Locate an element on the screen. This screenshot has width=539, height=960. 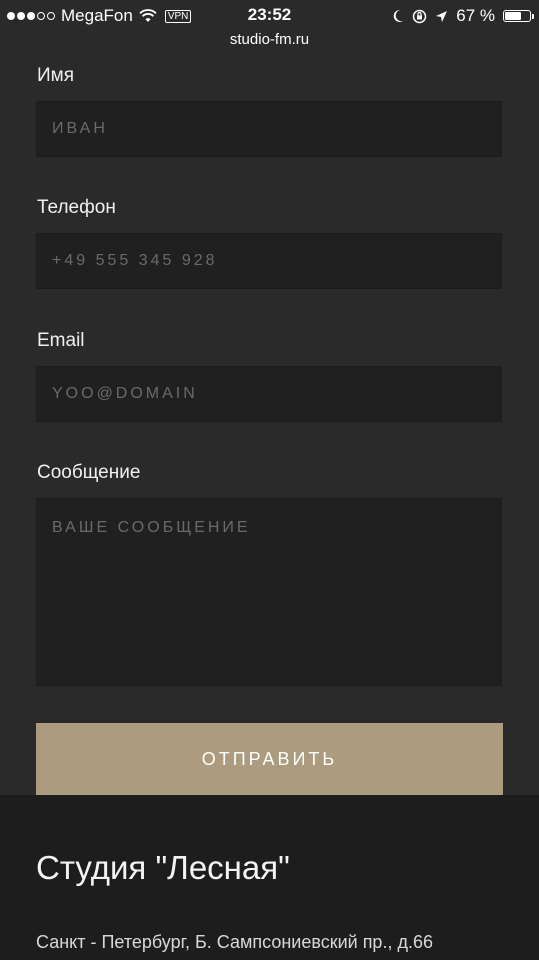
submit-button: ОТПРАВИТЬ is located at coordinates (269, 759).